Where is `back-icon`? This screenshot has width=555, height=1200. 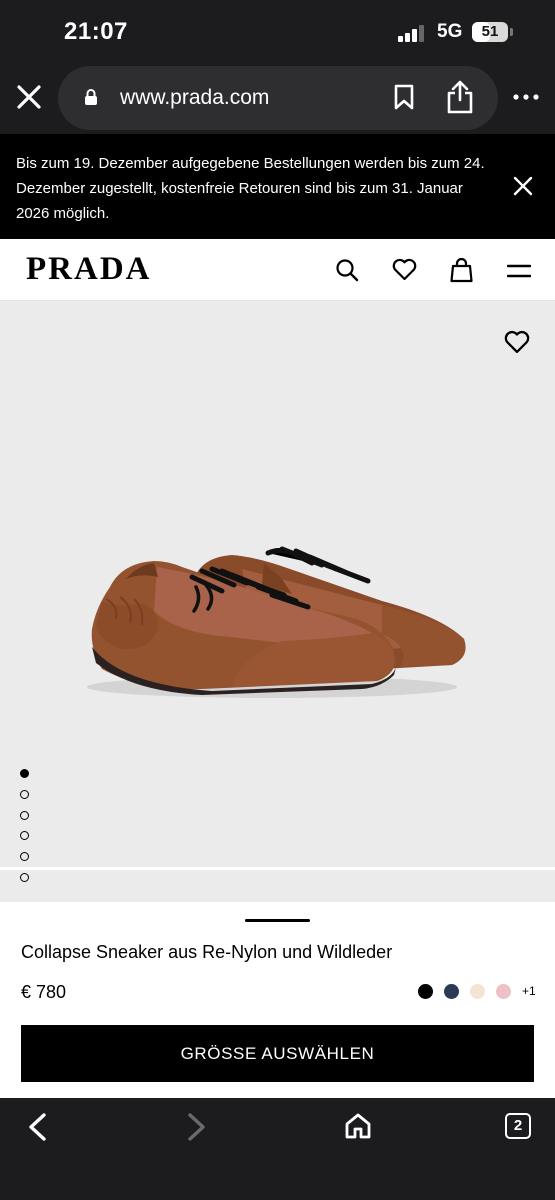
back-icon is located at coordinates (37, 1127).